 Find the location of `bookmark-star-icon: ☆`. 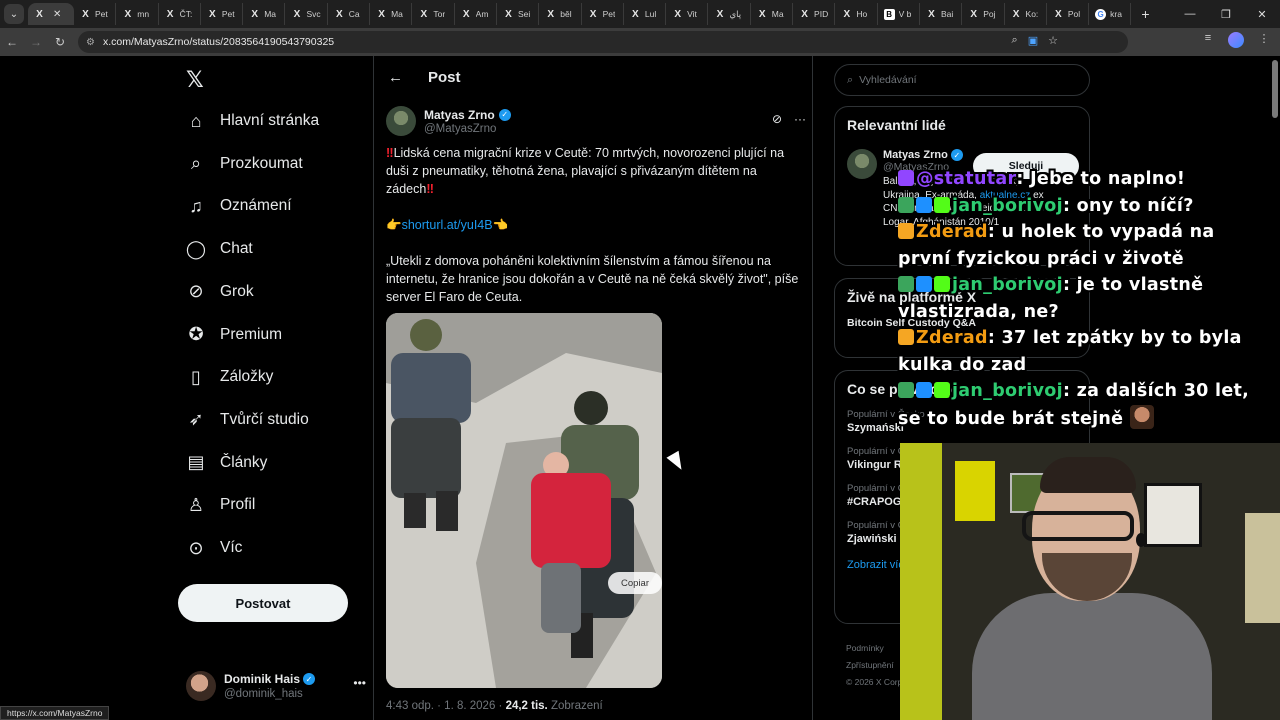

bookmark-star-icon: ☆ is located at coordinates (1053, 40).